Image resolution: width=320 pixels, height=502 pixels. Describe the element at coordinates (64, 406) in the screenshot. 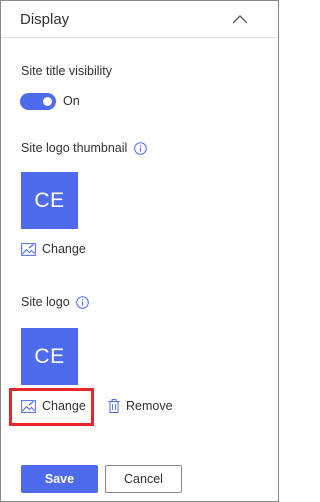

I see `change-logo-label: Change` at that location.